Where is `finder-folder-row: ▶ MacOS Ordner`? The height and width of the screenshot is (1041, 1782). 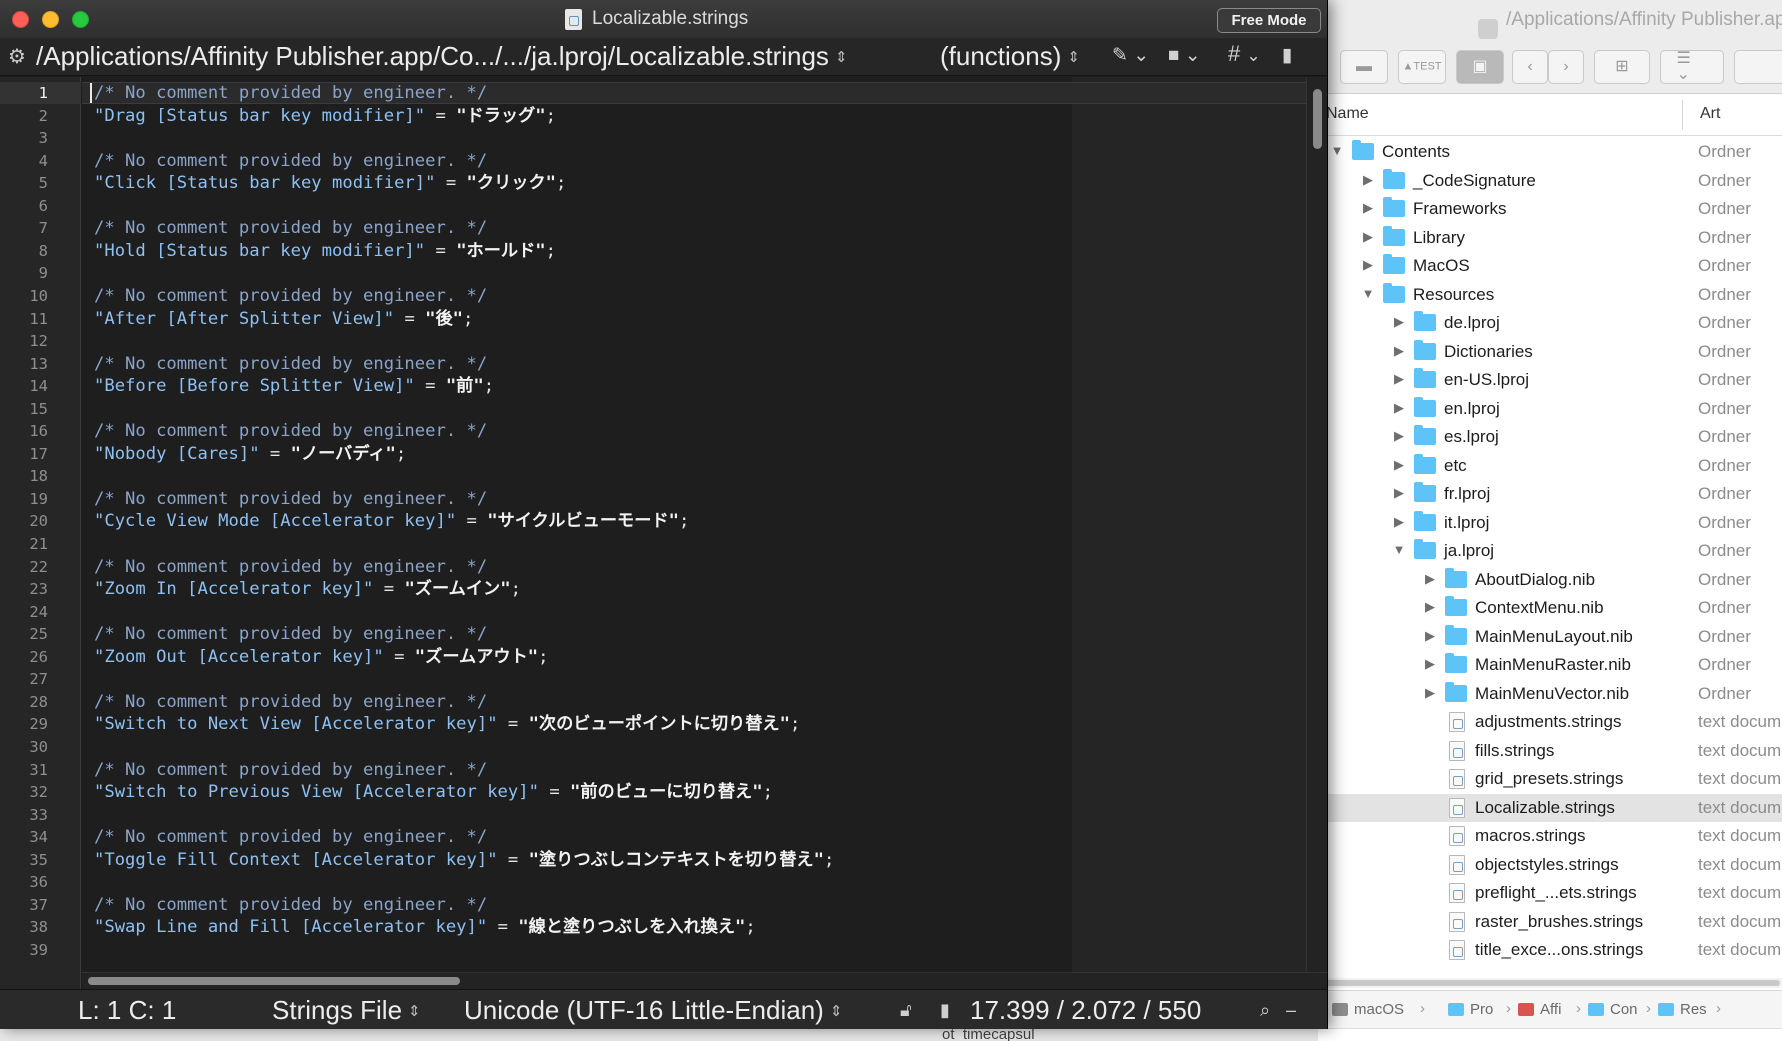 finder-folder-row: ▶ MacOS Ordner is located at coordinates (1550, 266).